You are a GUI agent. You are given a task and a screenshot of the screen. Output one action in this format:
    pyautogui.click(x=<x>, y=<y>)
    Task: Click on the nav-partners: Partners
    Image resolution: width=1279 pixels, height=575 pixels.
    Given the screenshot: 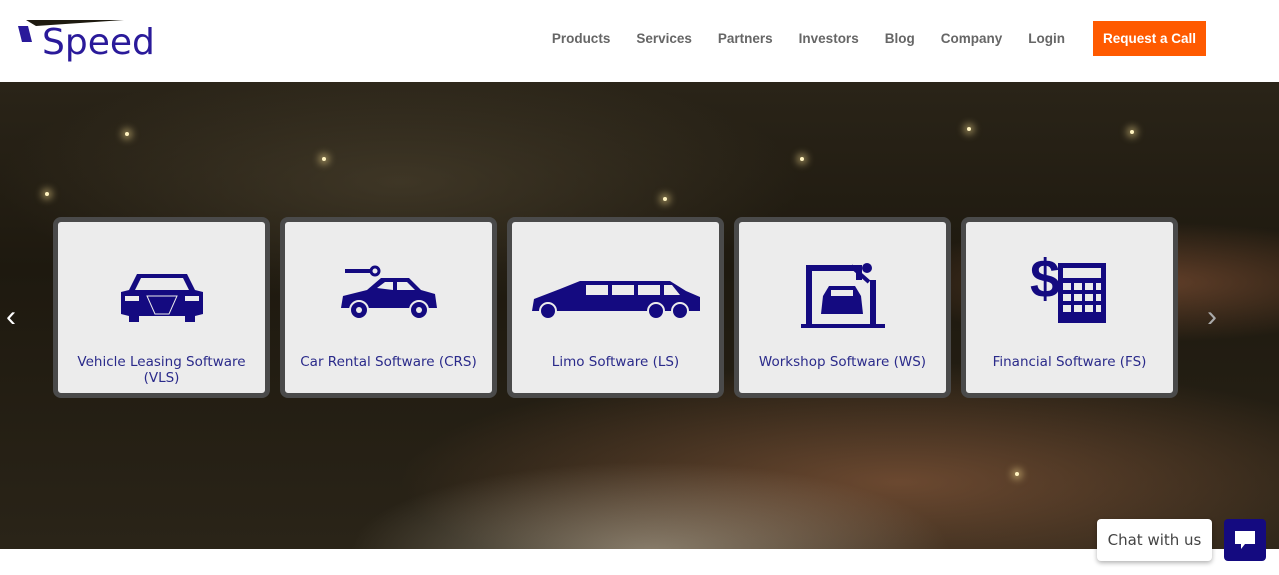 What is the action you would take?
    pyautogui.click(x=745, y=38)
    